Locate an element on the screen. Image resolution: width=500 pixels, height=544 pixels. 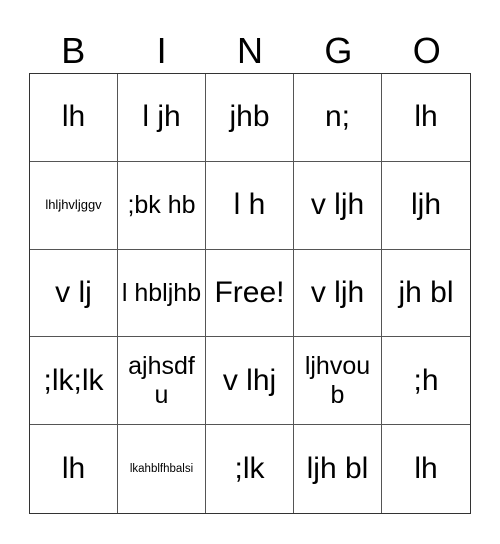
bingo-cell: ljhvou b is located at coordinates (338, 381).